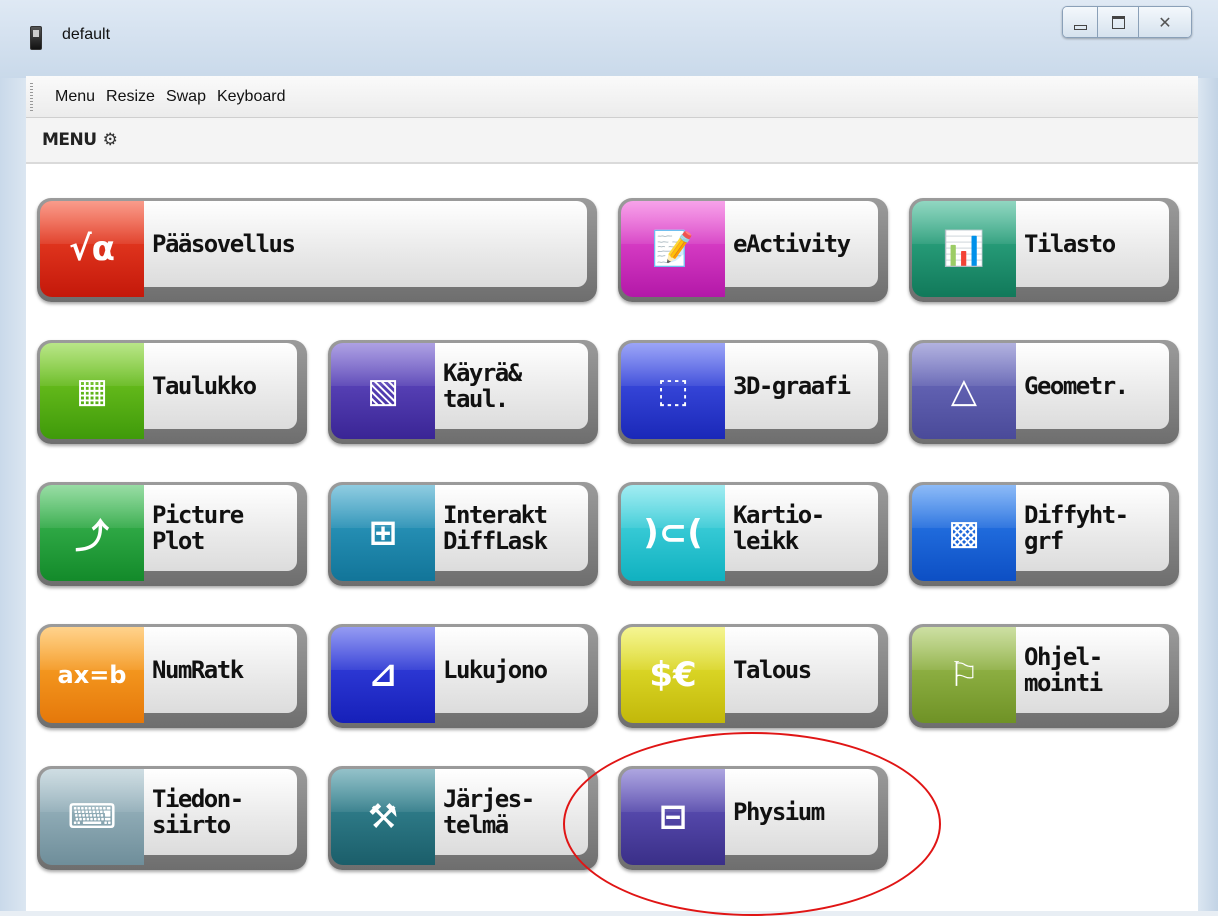 The width and height of the screenshot is (1218, 916). I want to click on app-icon-diffyht-grf: ▩, so click(964, 533).